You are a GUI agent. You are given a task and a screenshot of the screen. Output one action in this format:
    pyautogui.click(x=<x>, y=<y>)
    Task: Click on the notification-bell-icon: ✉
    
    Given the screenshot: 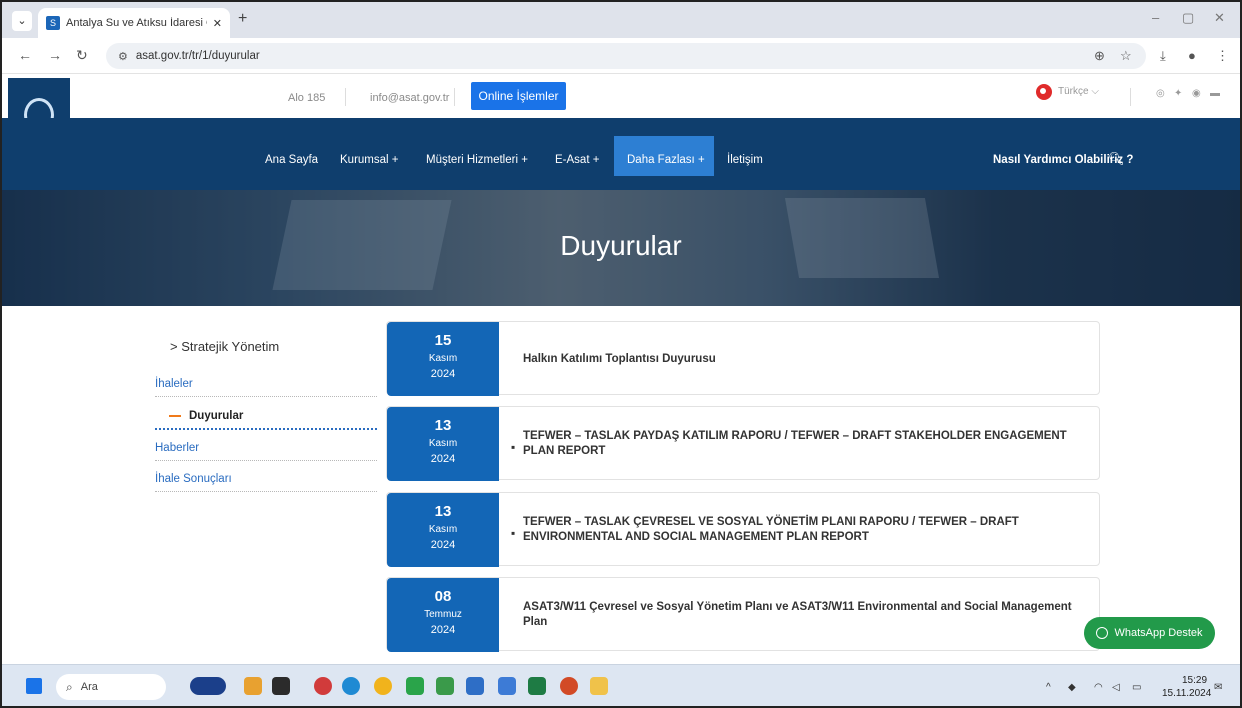 What is the action you would take?
    pyautogui.click(x=1218, y=687)
    